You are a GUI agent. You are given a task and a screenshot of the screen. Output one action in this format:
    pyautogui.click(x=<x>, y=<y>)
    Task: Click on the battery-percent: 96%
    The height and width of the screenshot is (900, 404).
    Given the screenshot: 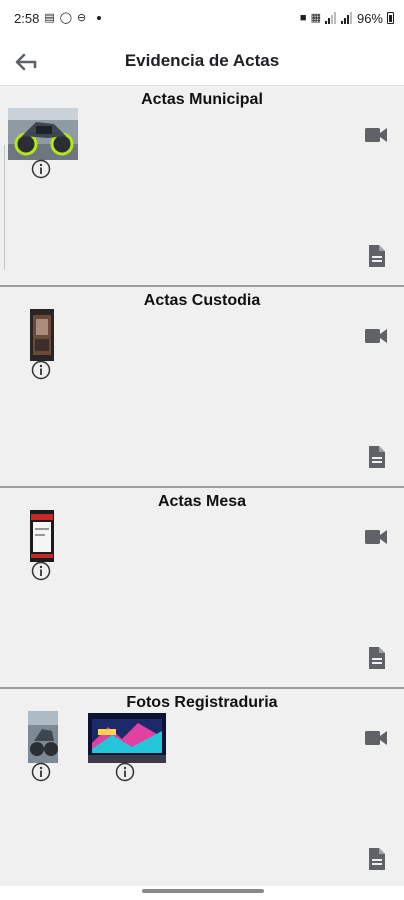 What is the action you would take?
    pyautogui.click(x=369, y=18)
    